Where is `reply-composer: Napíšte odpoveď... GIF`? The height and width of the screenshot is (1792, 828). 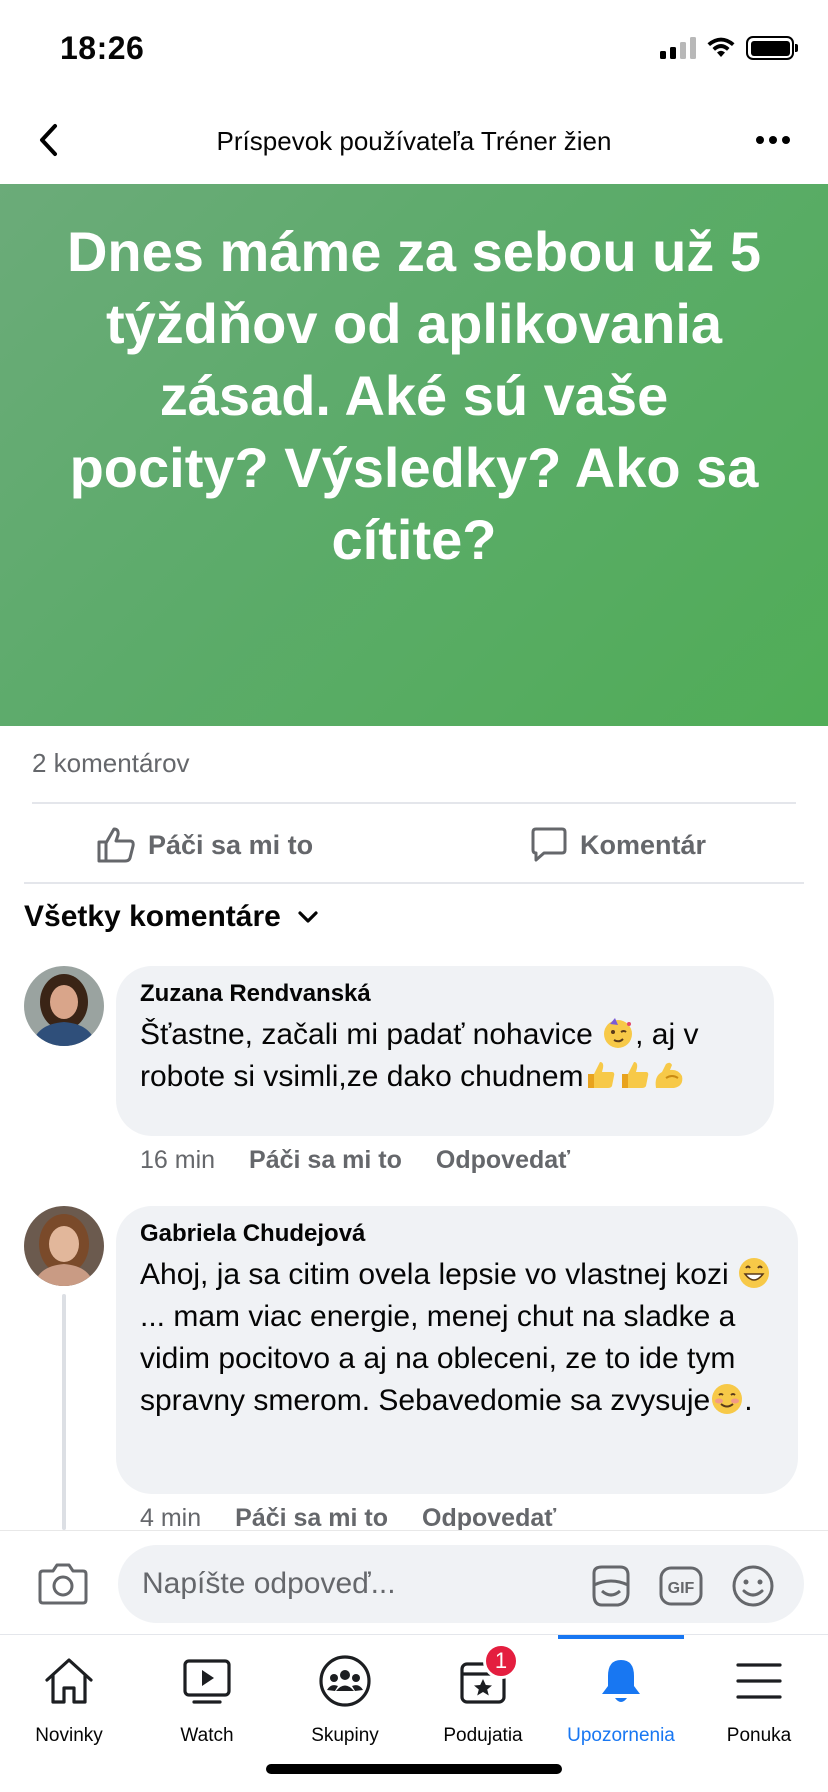 reply-composer: Napíšte odpoveď... GIF is located at coordinates (414, 1582).